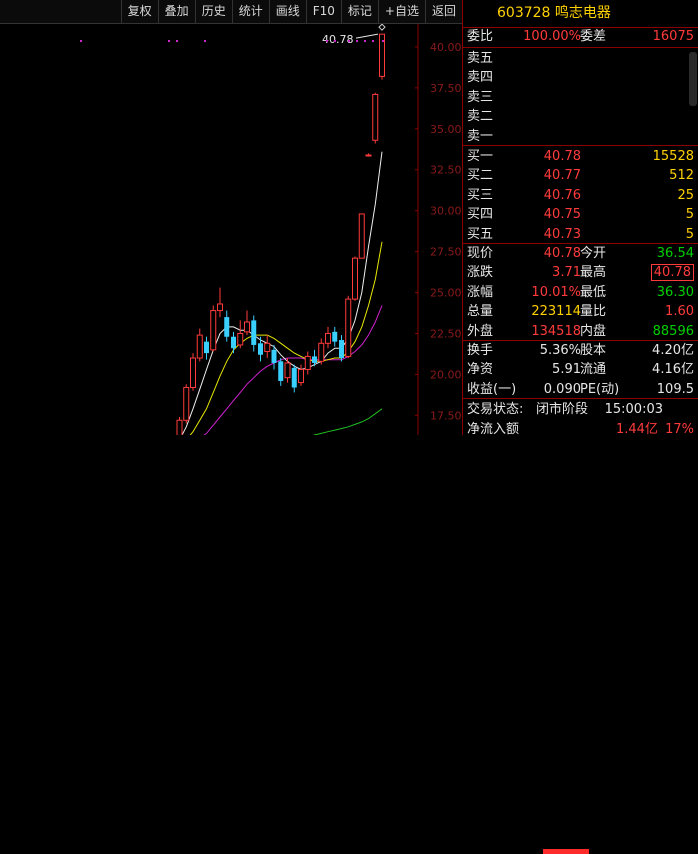  Describe the element at coordinates (338, 39) in the screenshot. I see `high-marker-label: 40.78` at that location.